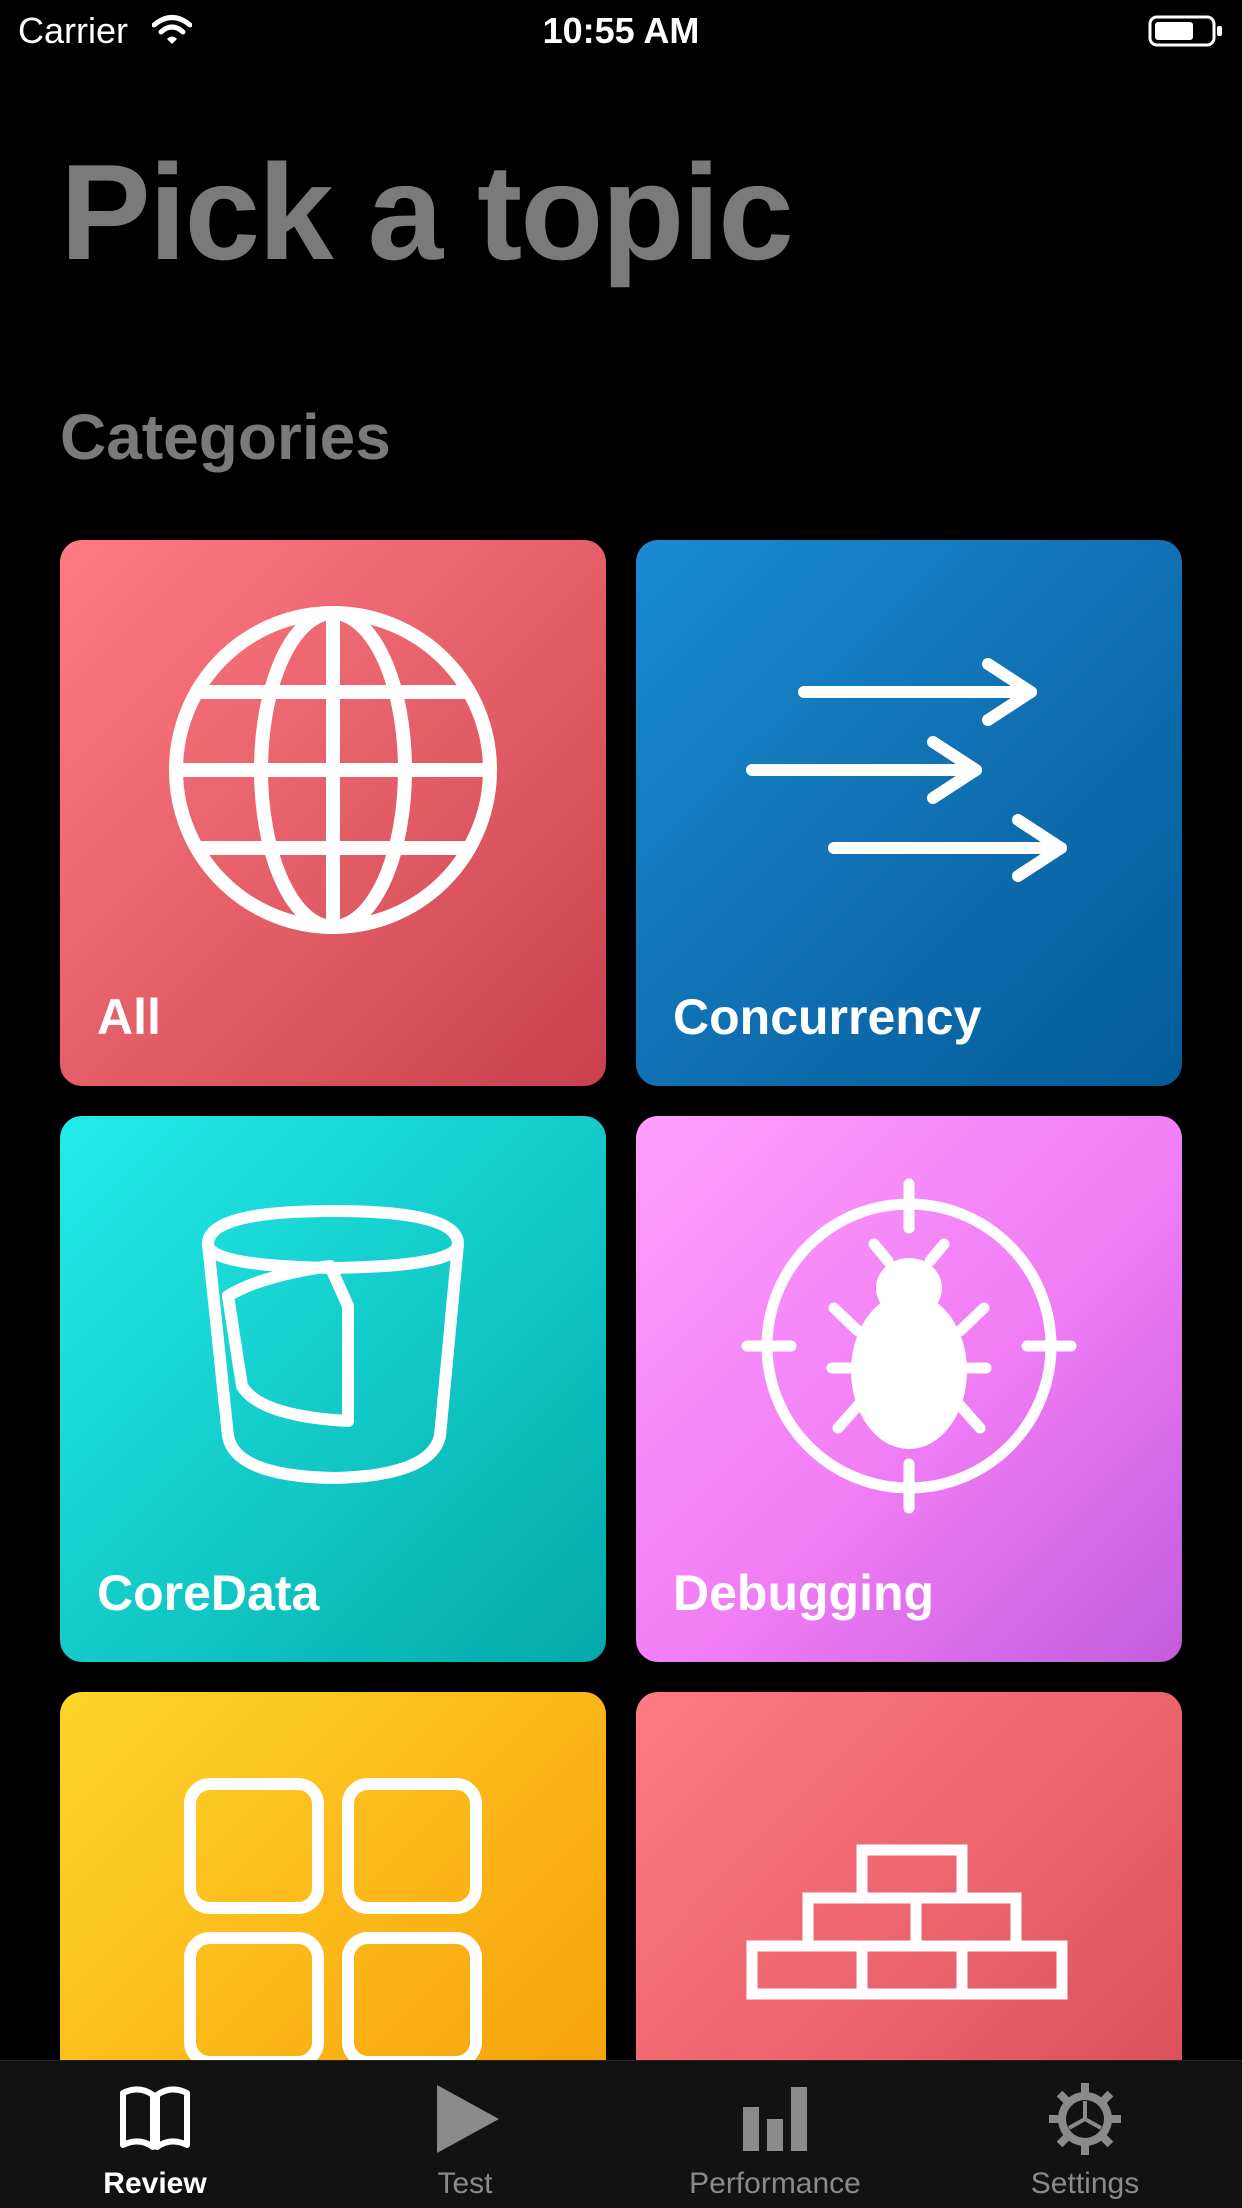  I want to click on tab-review: Review, so click(155, 2134).